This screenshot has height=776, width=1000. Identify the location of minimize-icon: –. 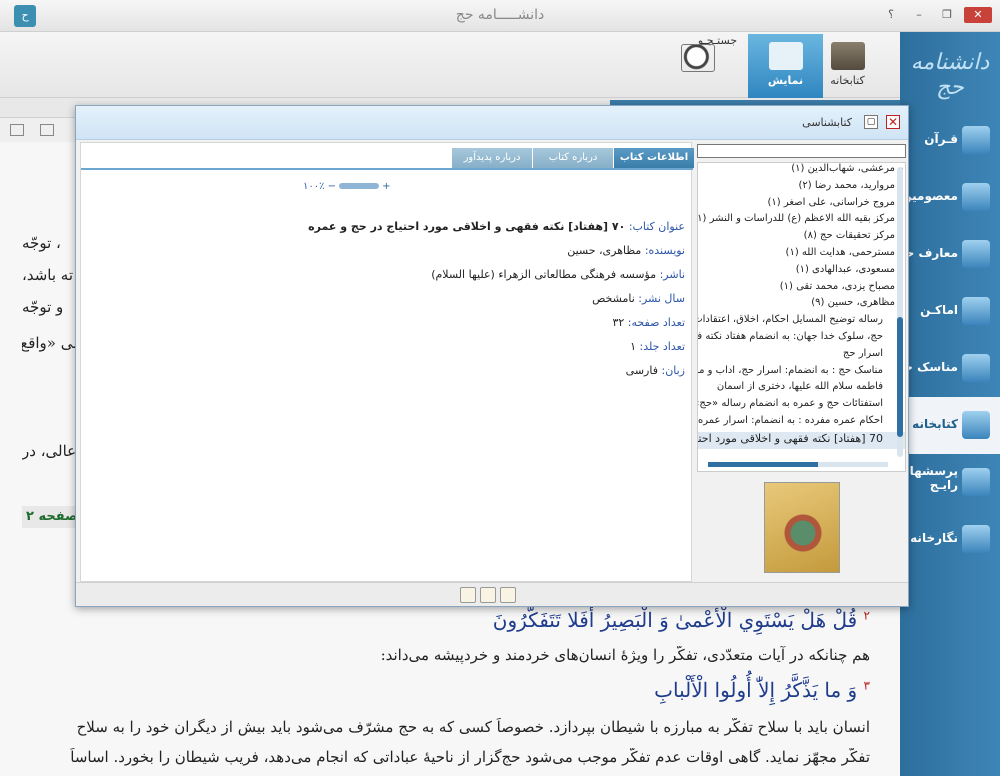
(919, 15).